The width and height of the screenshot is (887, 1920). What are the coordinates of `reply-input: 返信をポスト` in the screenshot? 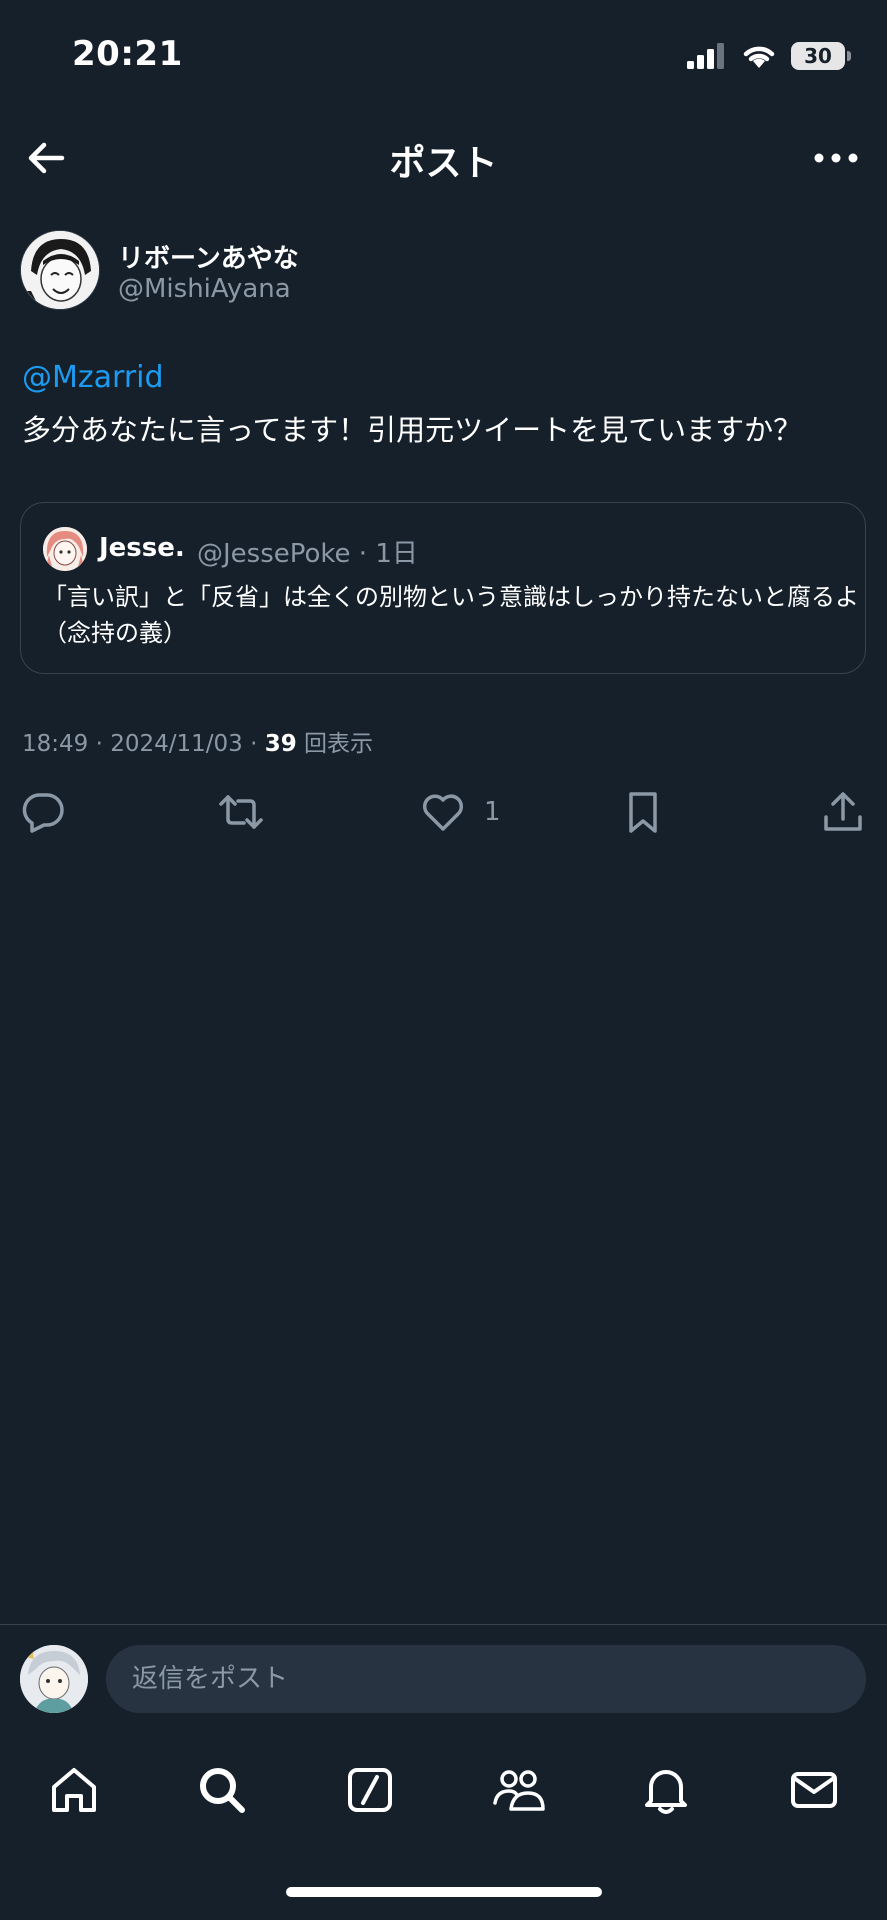 It's located at (486, 1679).